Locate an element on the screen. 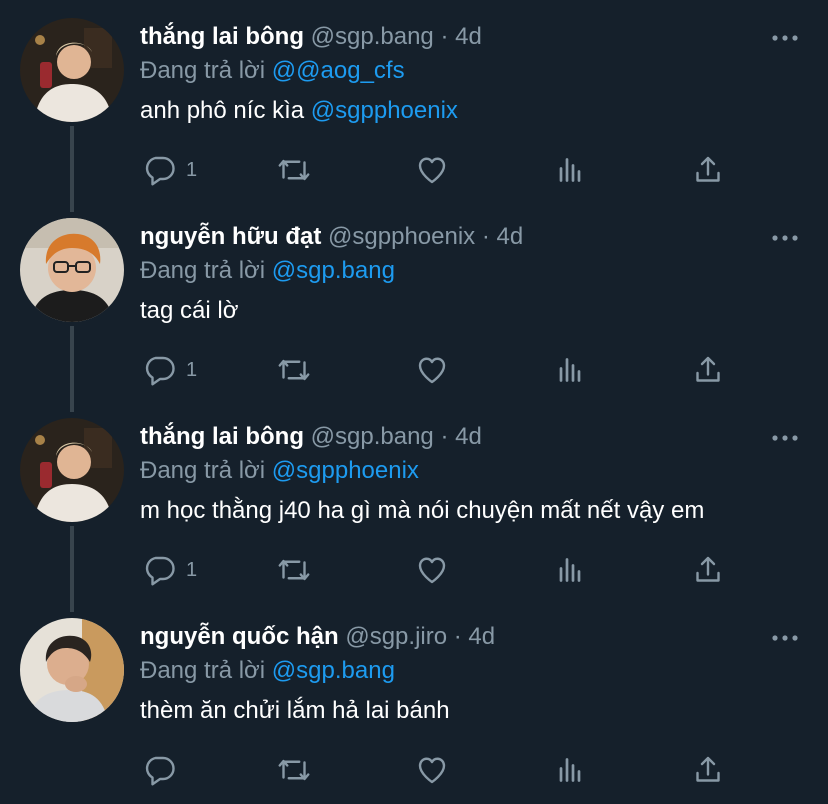  user-handle: @sgpphoenix is located at coordinates (401, 236).